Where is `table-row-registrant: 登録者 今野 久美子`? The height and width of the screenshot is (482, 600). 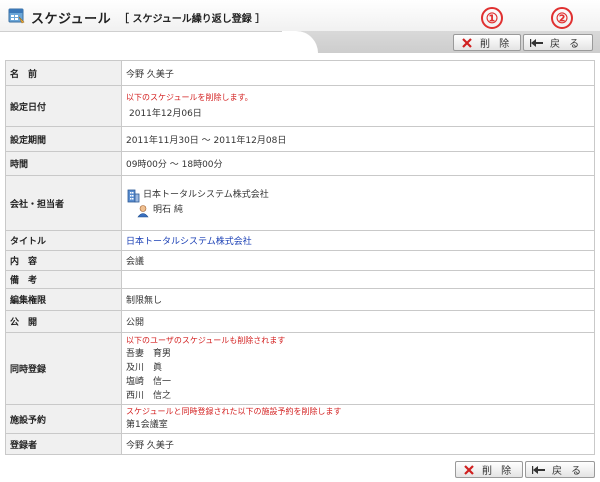
table-row-registrant: 登録者 今野 久美子 is located at coordinates (300, 444).